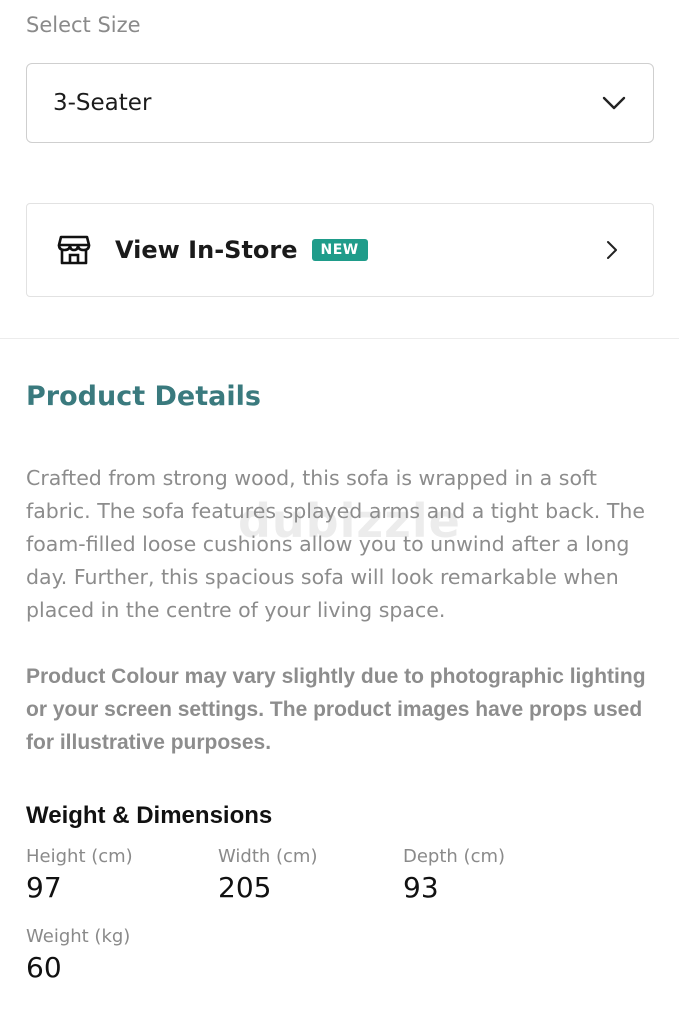 This screenshot has height=1024, width=679. I want to click on store-icon, so click(74, 250).